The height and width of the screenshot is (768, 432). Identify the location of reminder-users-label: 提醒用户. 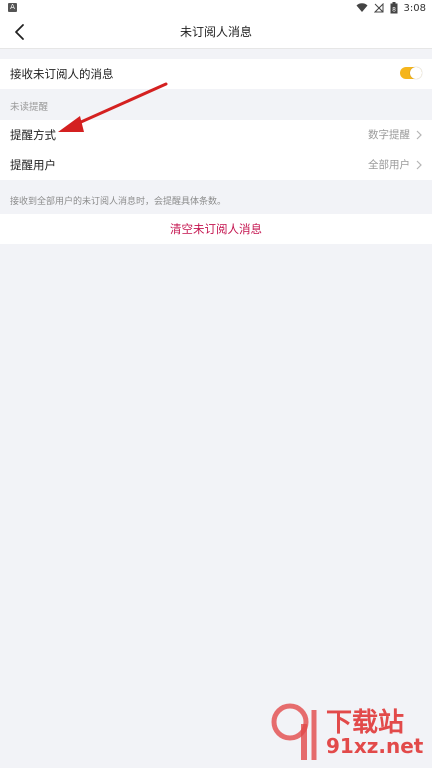
(33, 165).